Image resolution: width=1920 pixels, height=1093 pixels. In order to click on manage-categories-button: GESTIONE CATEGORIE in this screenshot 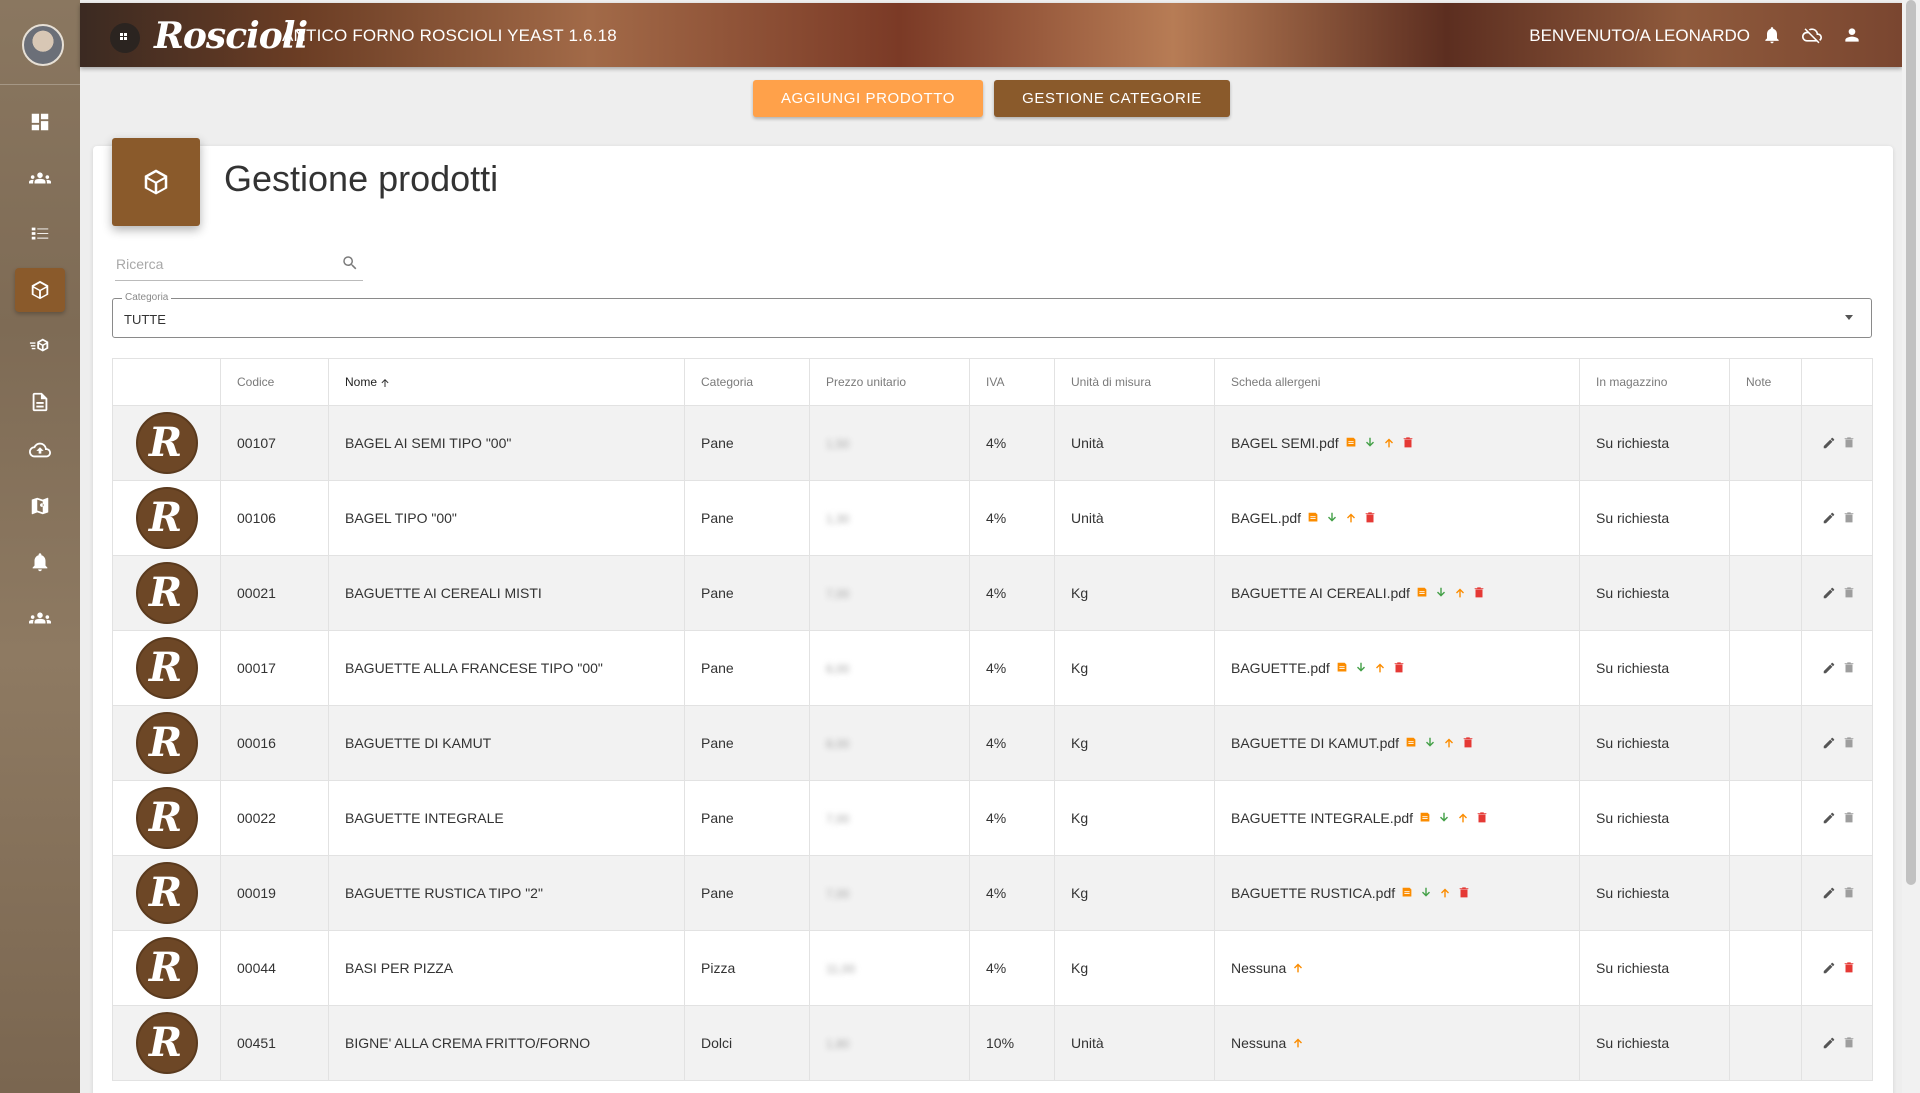, I will do `click(1112, 98)`.